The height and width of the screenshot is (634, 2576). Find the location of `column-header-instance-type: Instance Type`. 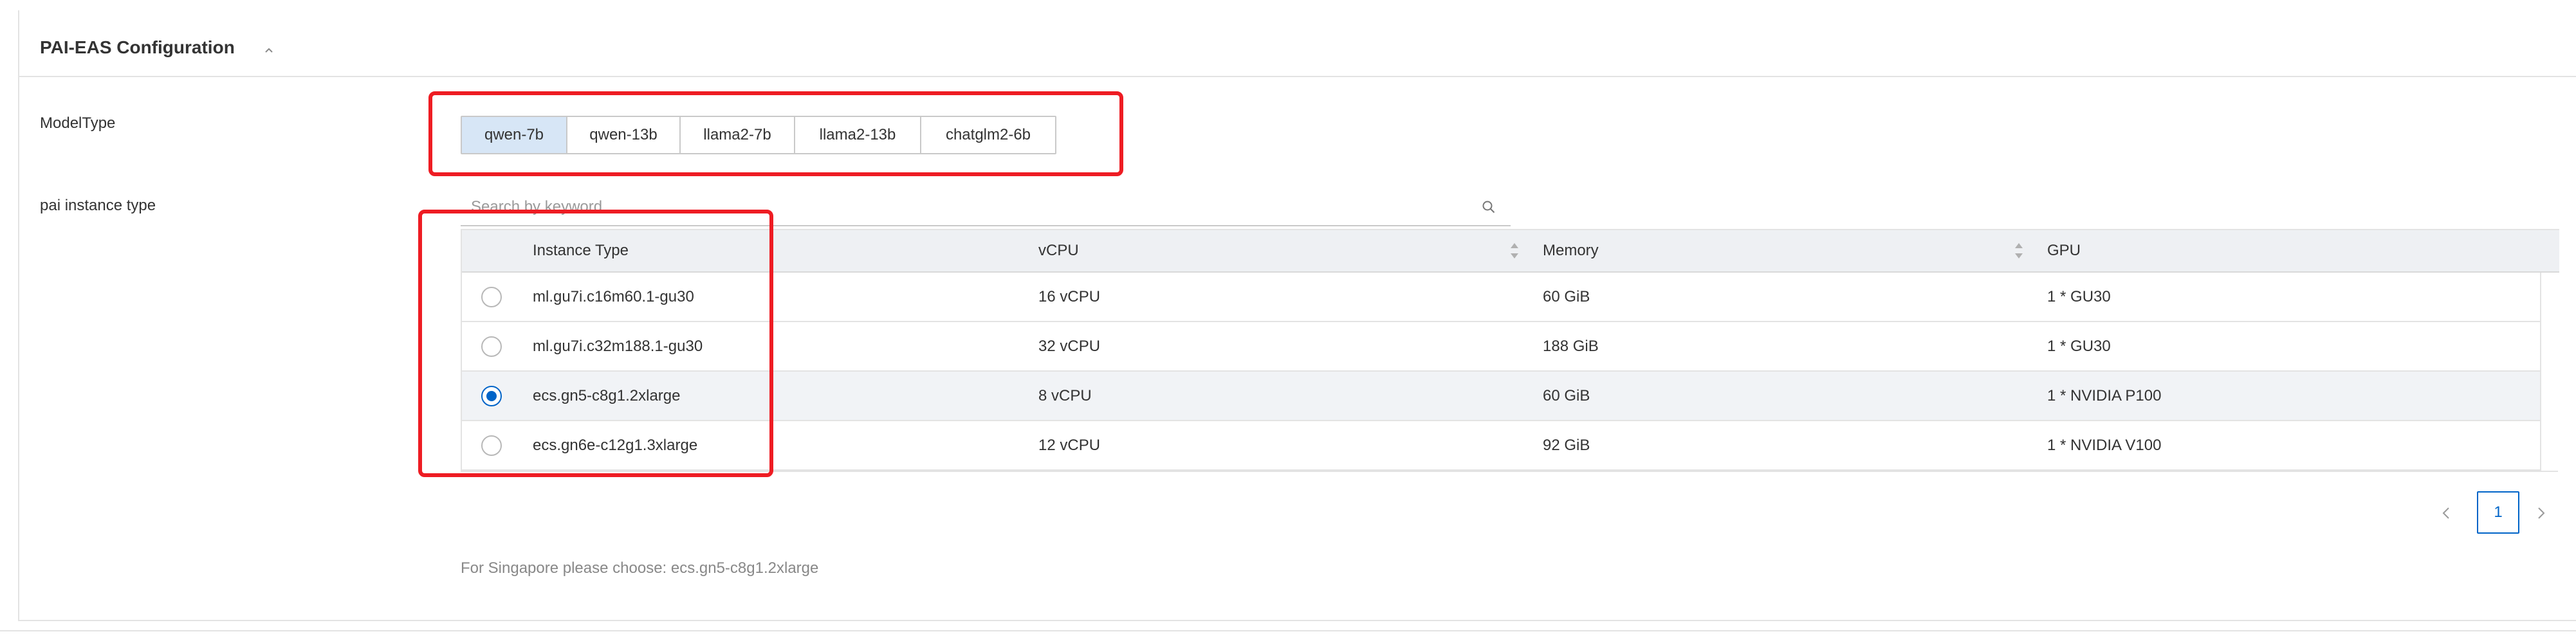

column-header-instance-type: Instance Type is located at coordinates (581, 251).